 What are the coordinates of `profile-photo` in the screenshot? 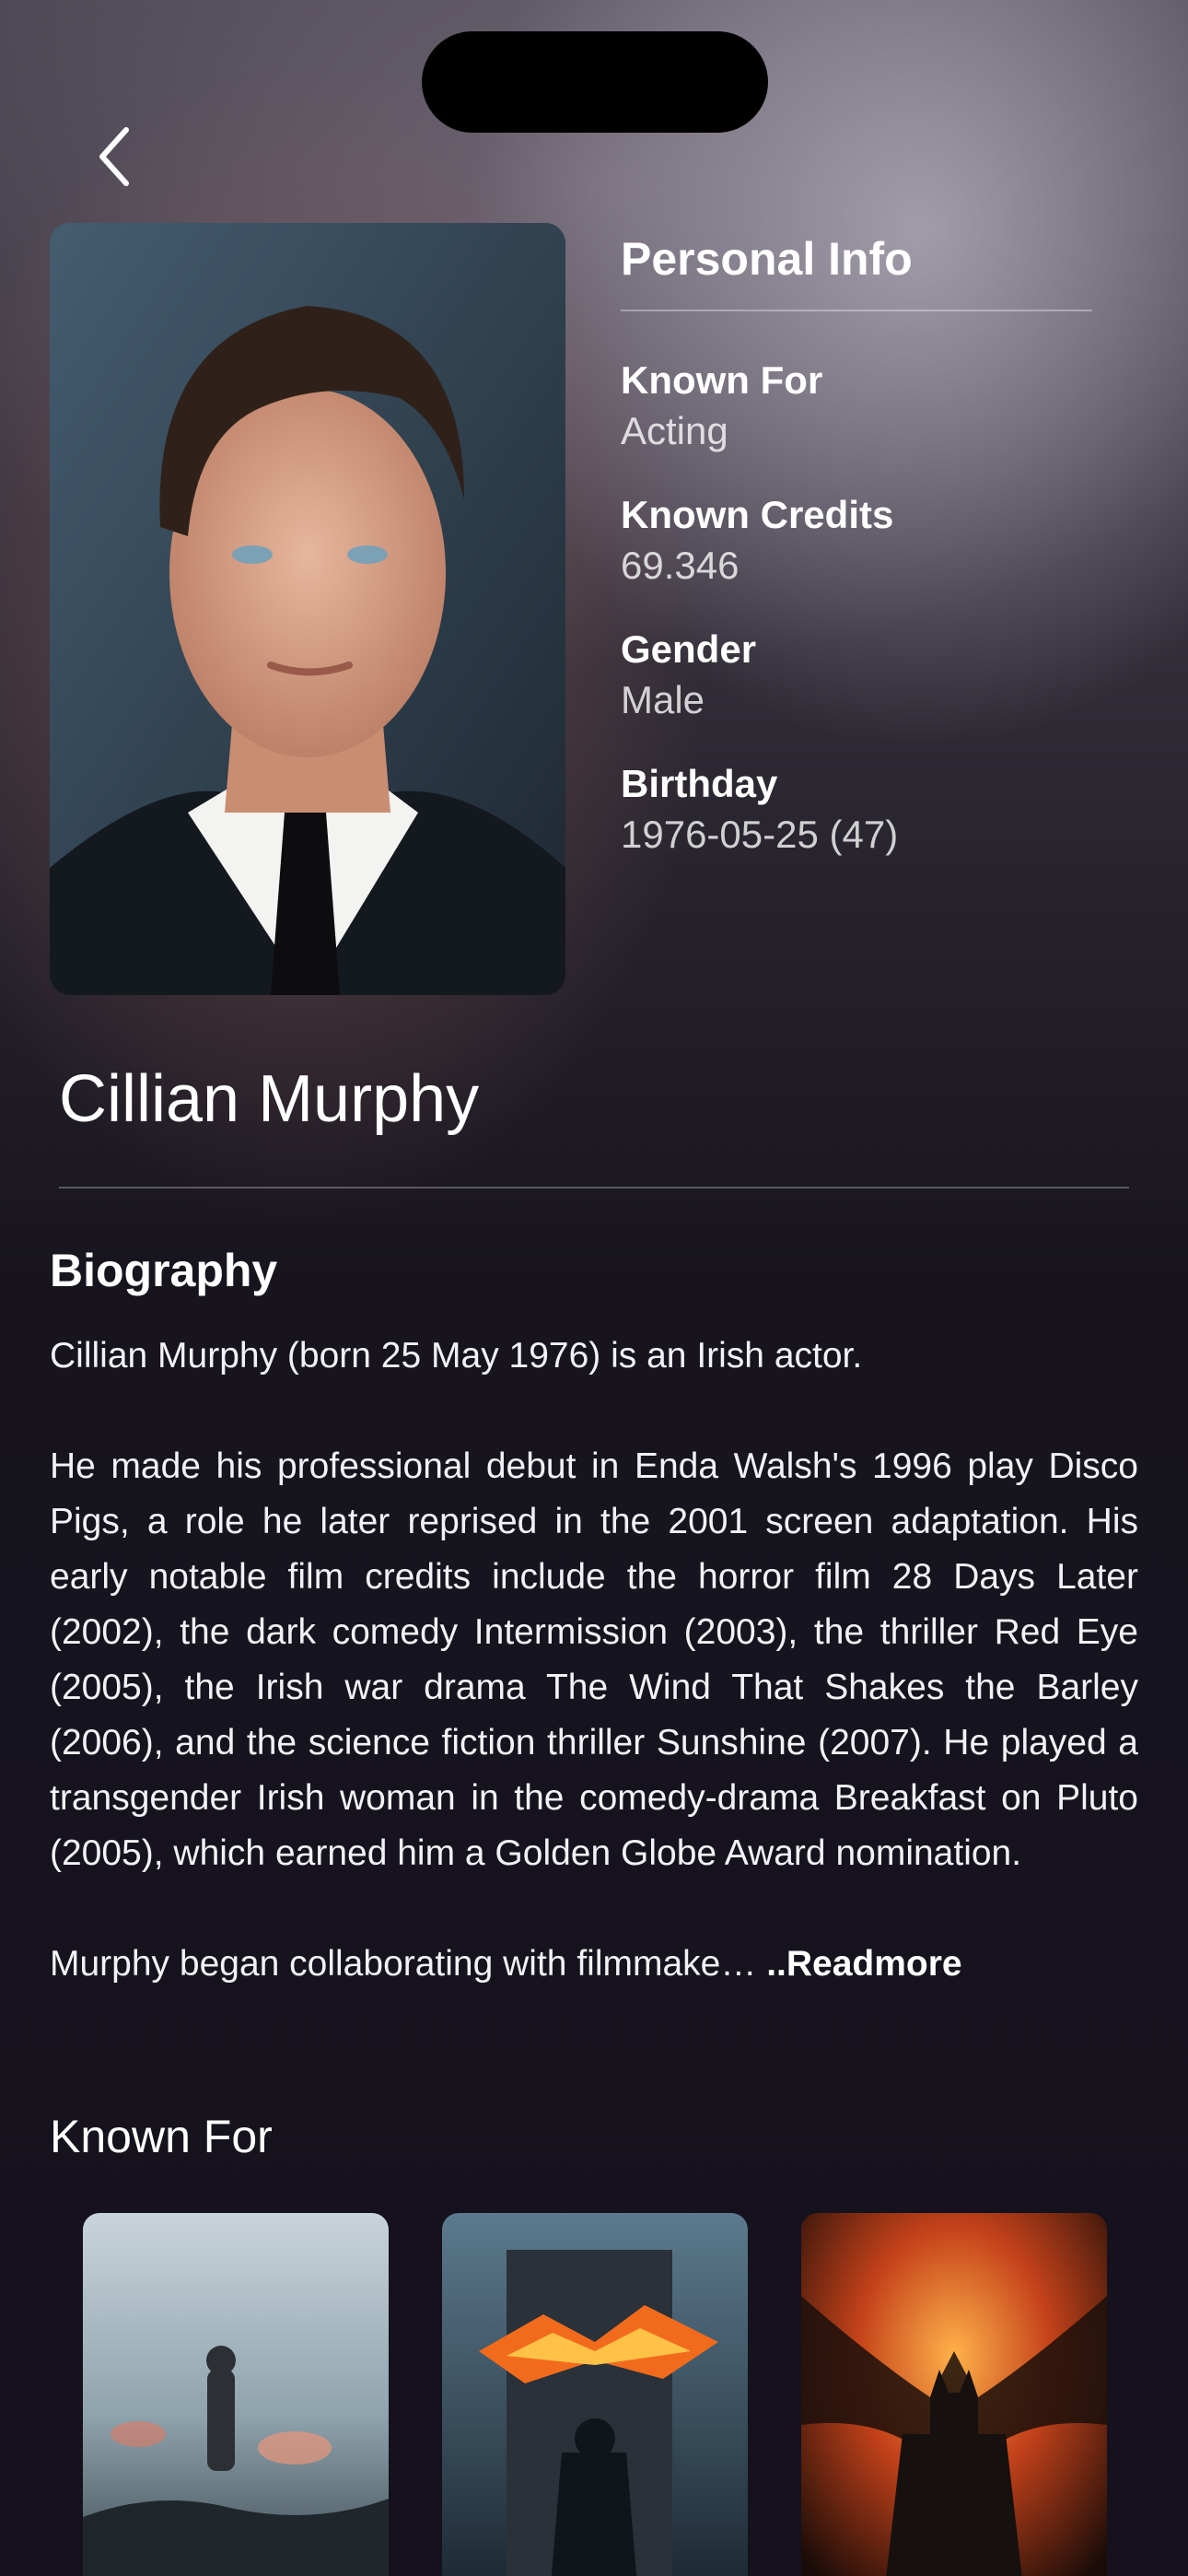 It's located at (307, 609).